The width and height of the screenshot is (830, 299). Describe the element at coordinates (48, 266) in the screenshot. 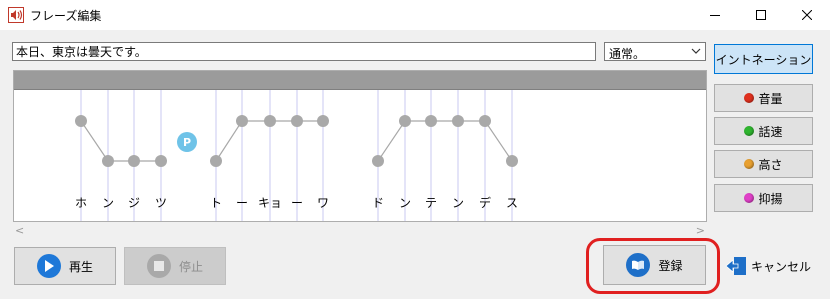

I see `play-icon` at that location.